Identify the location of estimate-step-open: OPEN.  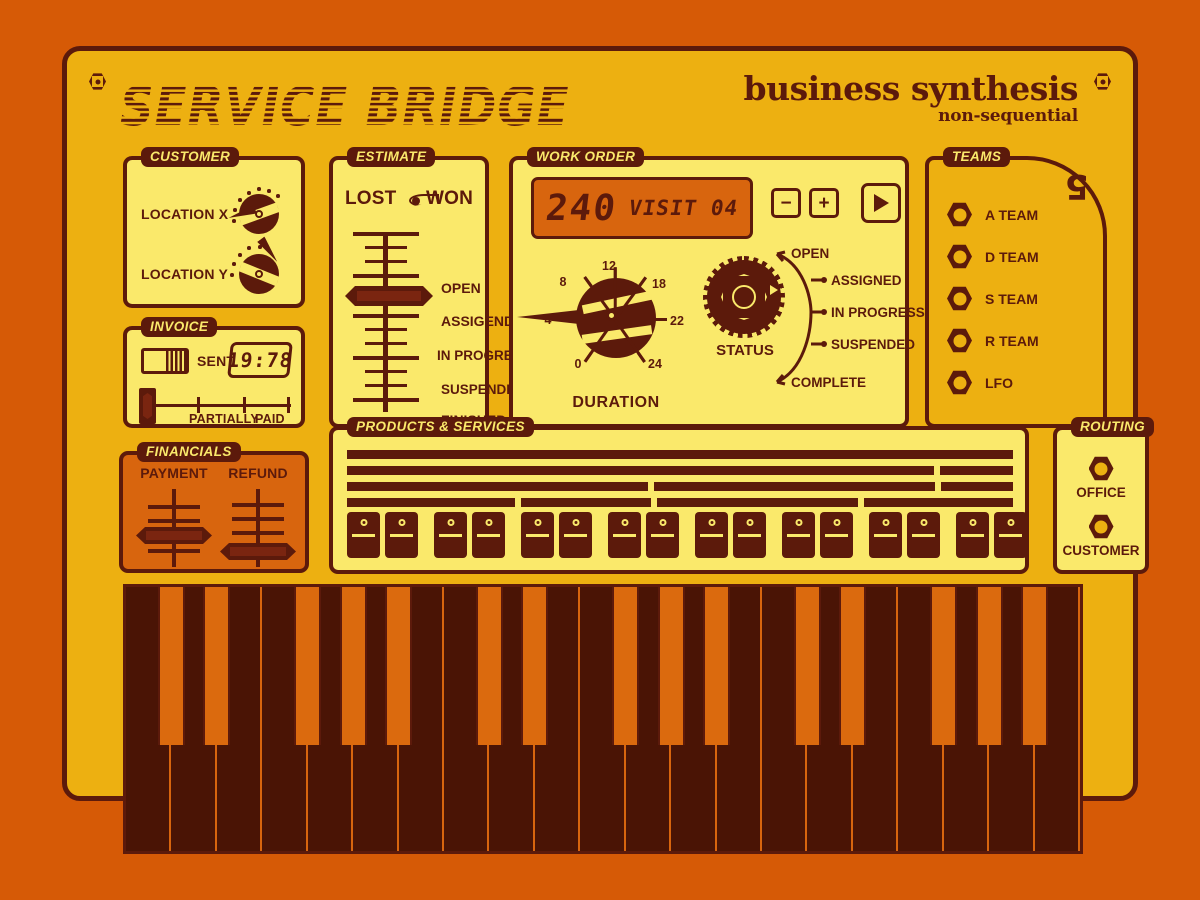
(461, 288).